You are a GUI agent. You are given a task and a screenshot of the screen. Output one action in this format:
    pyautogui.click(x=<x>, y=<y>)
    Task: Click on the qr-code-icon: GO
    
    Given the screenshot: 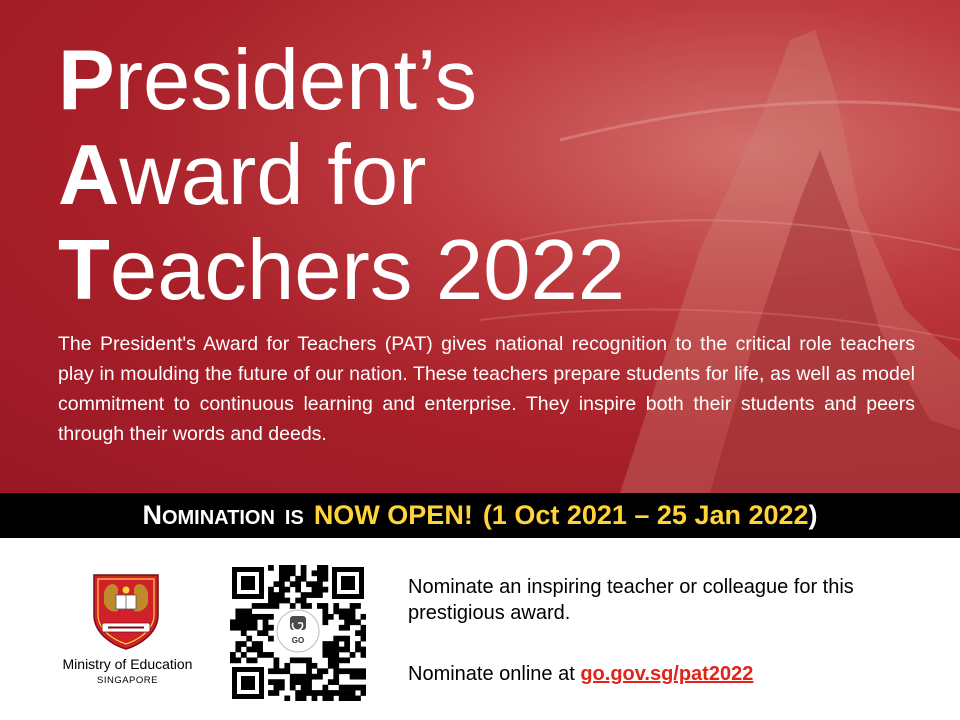 What is the action you would take?
    pyautogui.click(x=298, y=633)
    